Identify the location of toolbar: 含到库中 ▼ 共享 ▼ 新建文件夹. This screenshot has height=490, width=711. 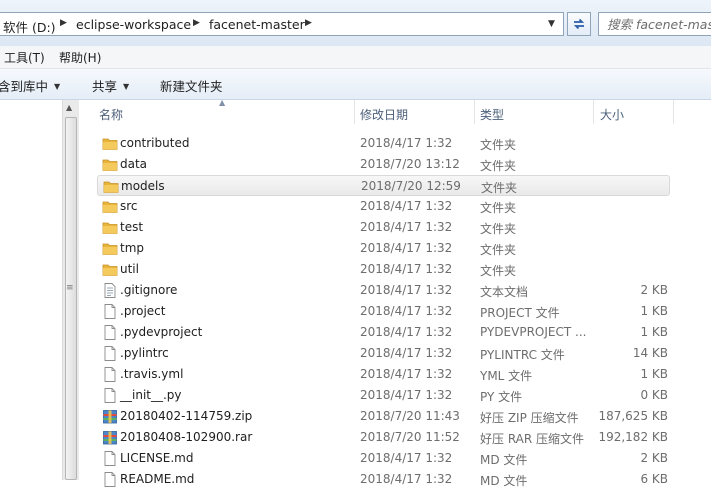
(355, 84).